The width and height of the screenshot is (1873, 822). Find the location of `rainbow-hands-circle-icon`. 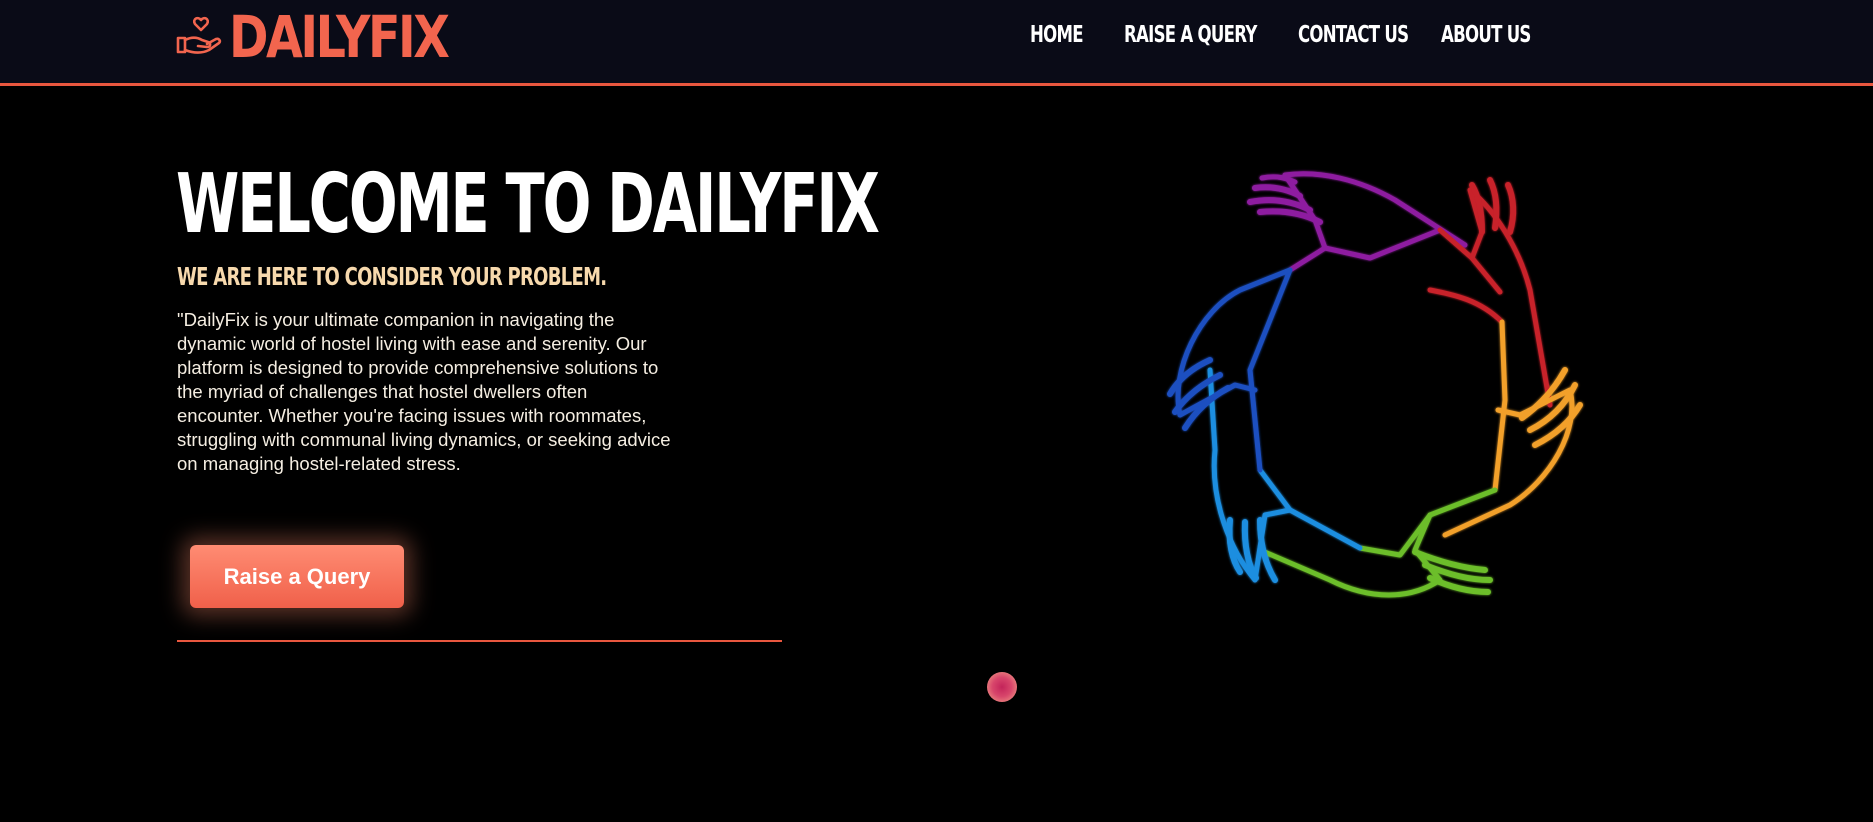

rainbow-hands-circle-icon is located at coordinates (1375, 384).